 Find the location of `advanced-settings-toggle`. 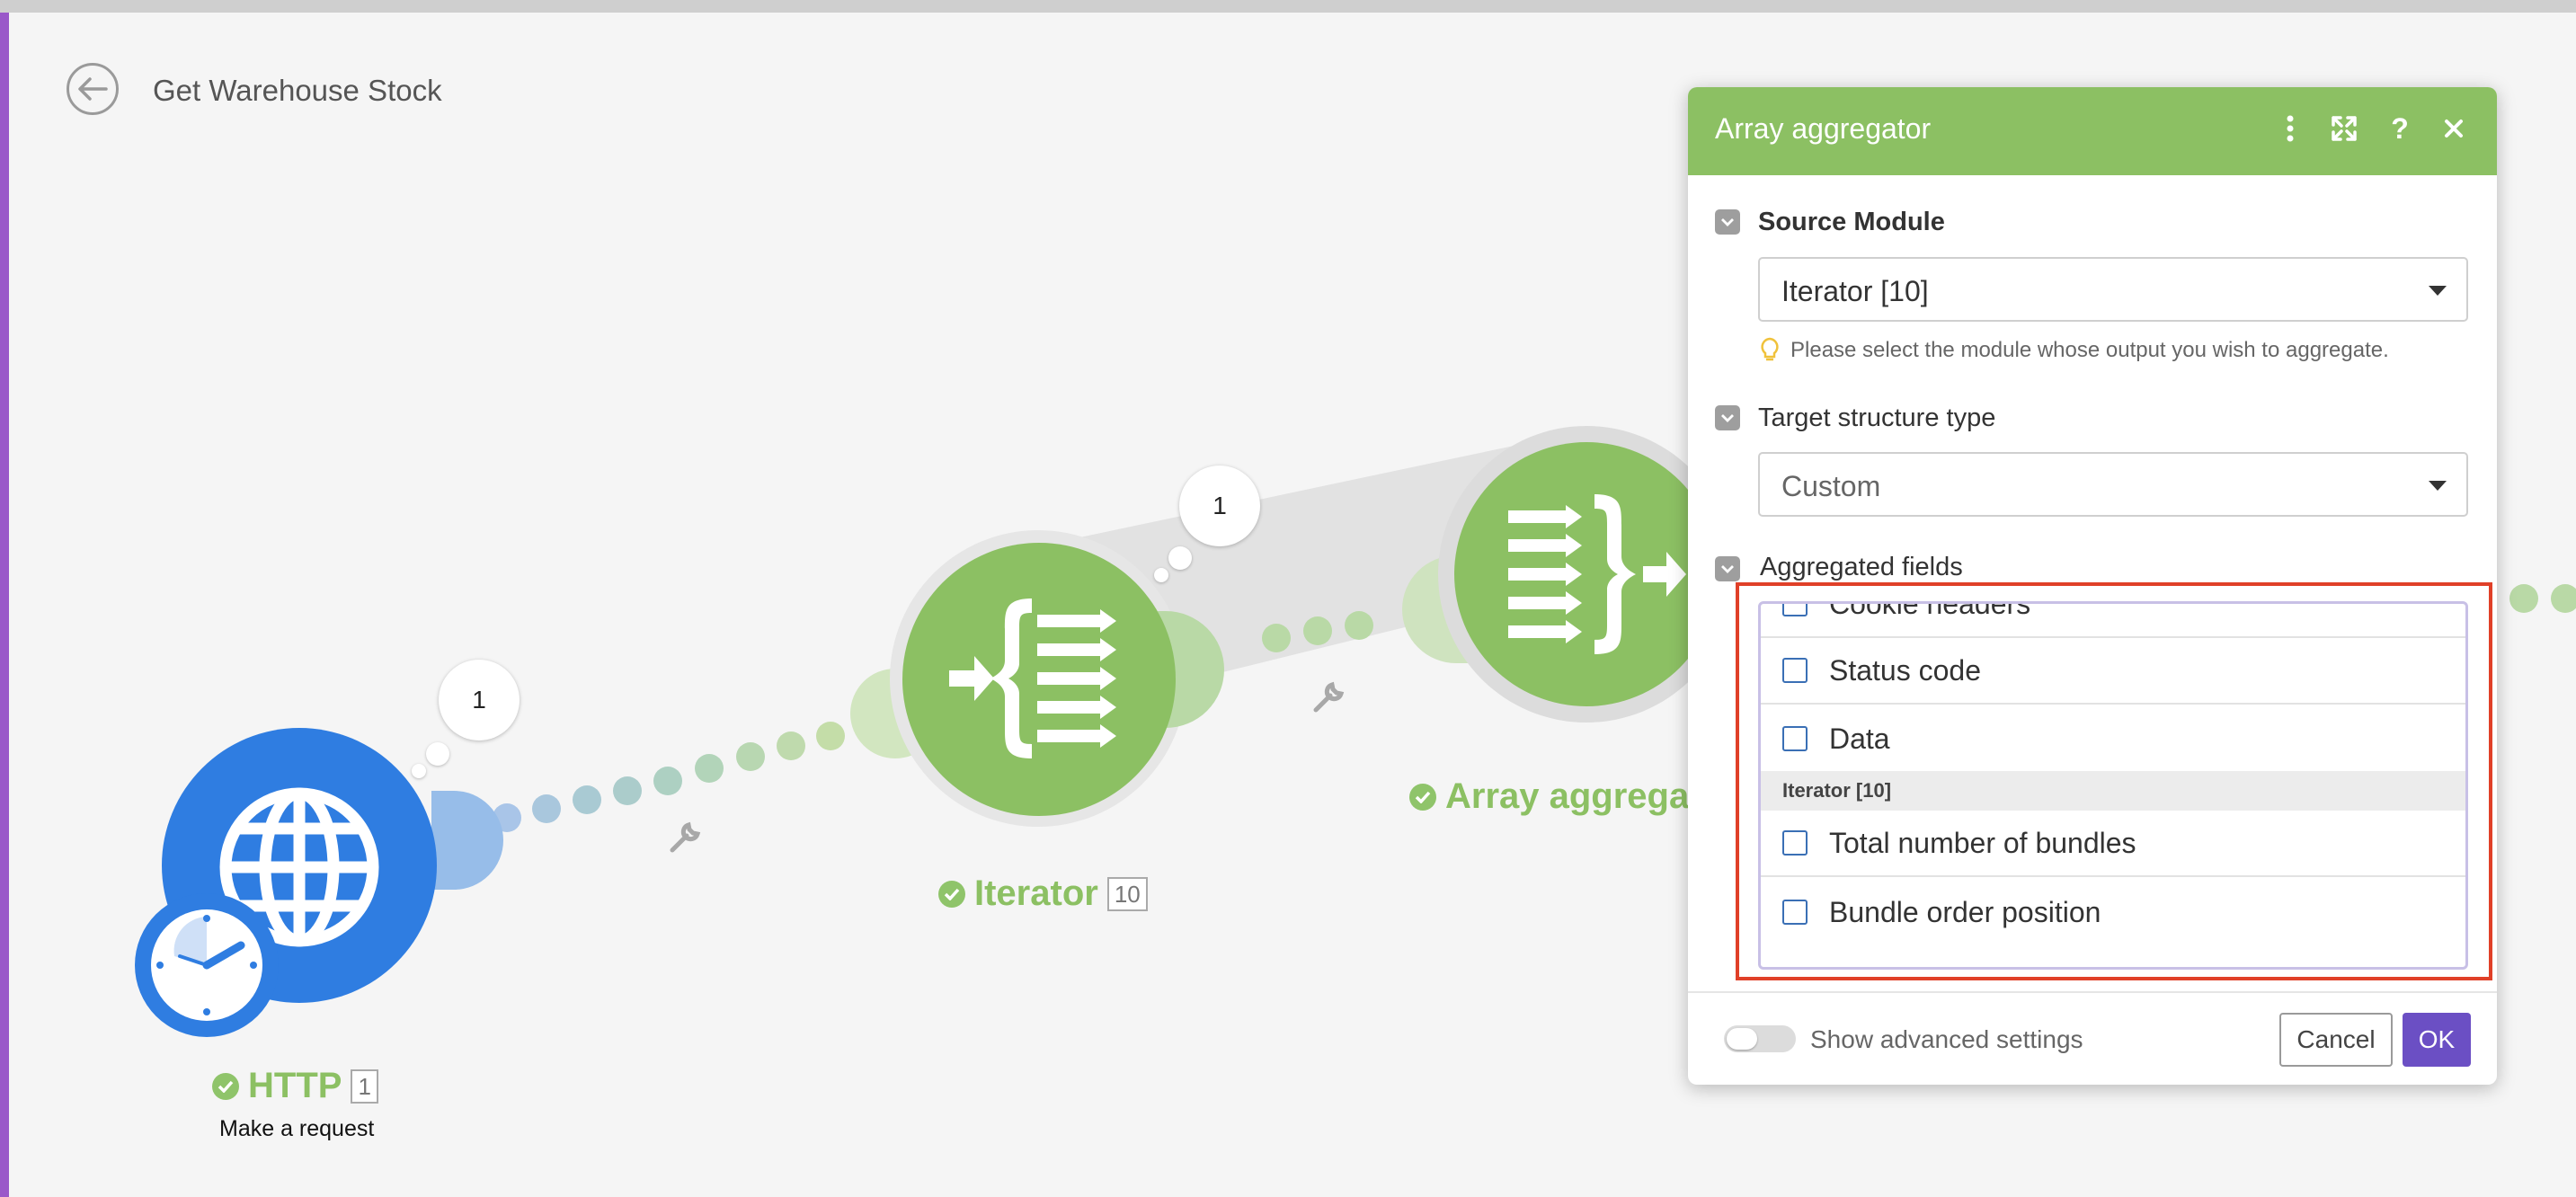

advanced-settings-toggle is located at coordinates (1760, 1038).